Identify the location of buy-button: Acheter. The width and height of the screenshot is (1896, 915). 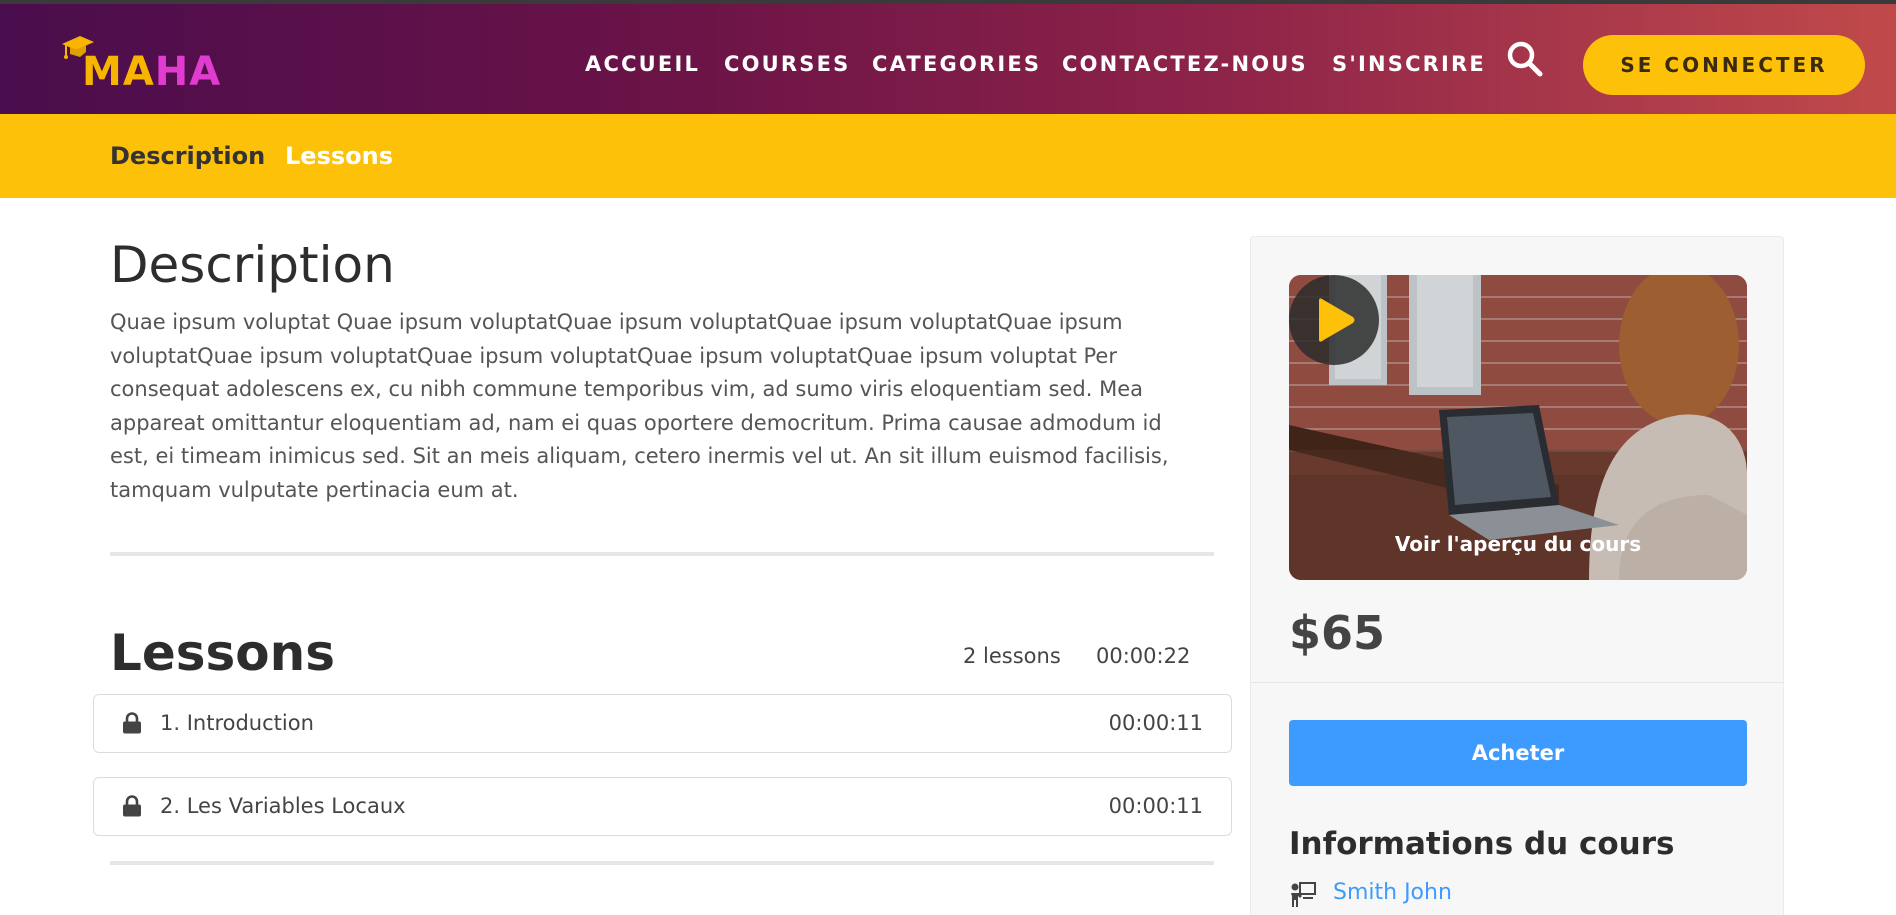
(1518, 753).